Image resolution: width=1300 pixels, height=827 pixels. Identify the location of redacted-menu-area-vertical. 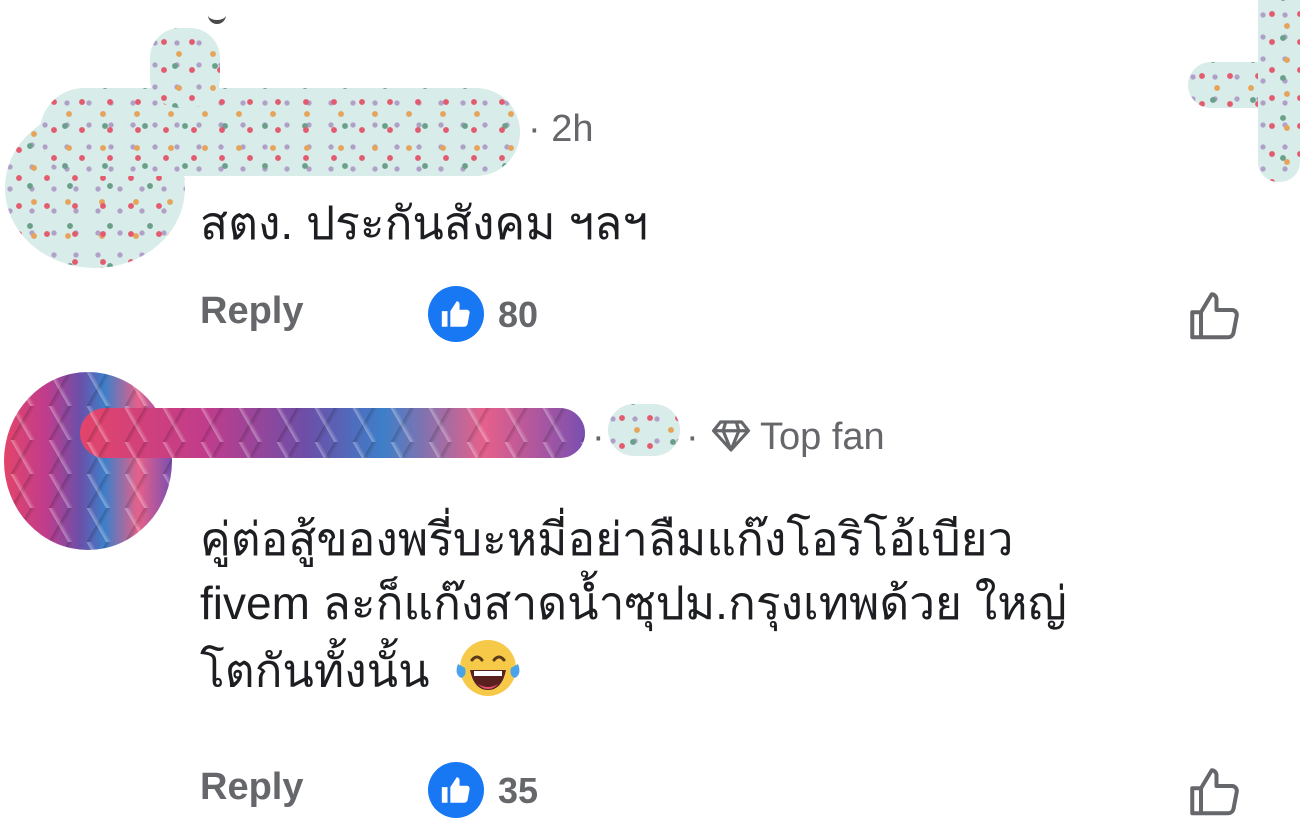
(1279, 91).